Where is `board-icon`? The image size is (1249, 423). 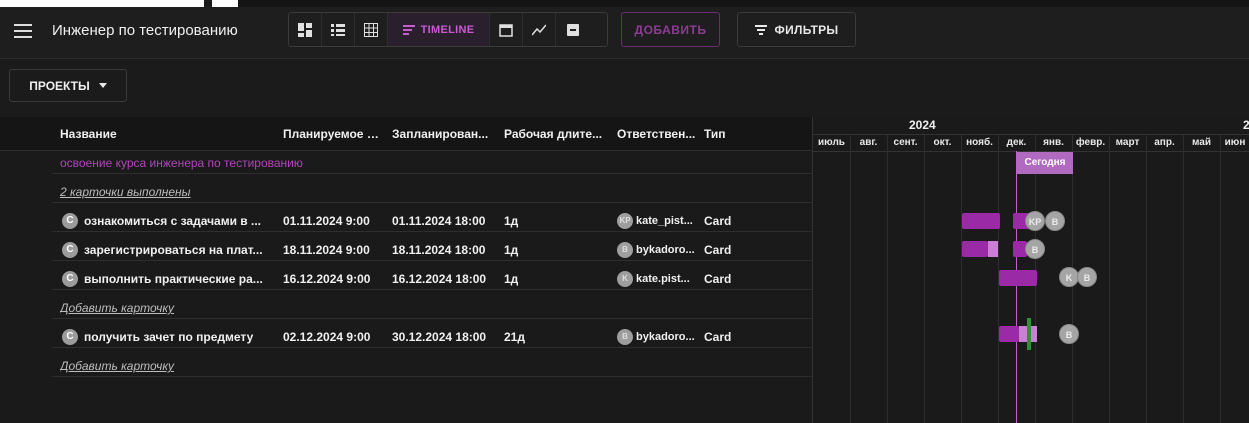
board-icon is located at coordinates (305, 29).